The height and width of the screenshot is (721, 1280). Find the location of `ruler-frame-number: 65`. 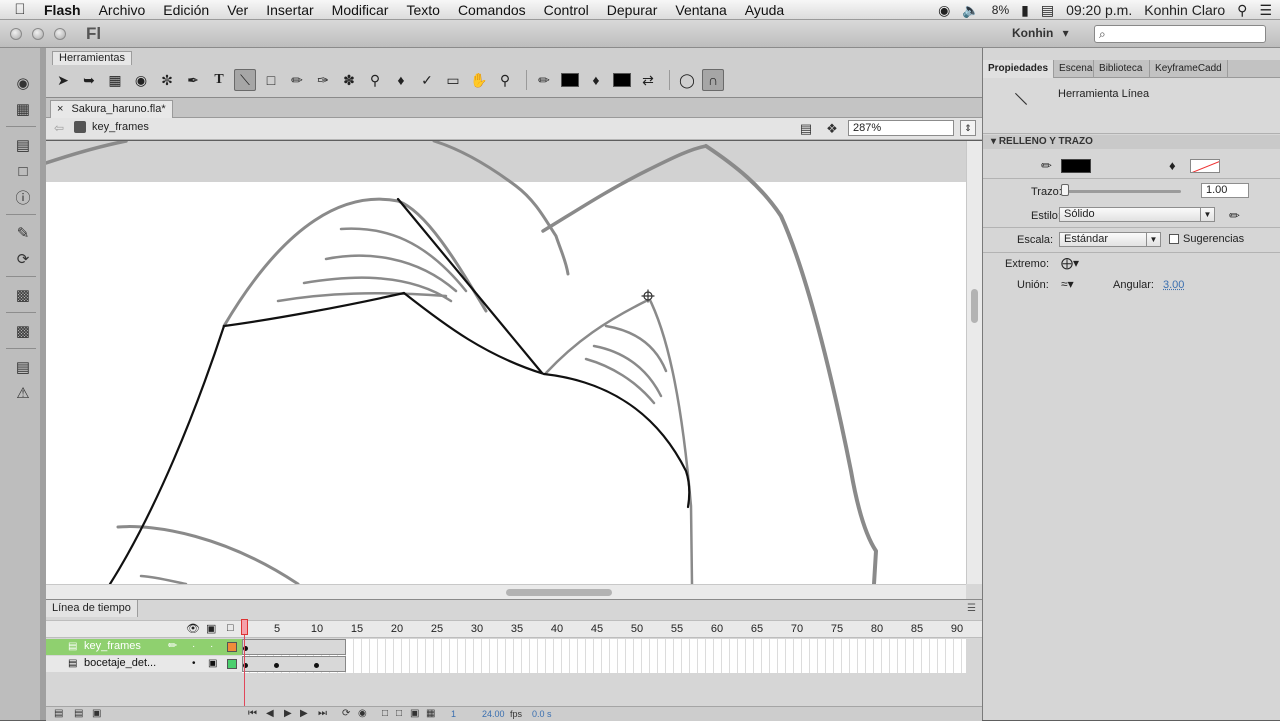

ruler-frame-number: 65 is located at coordinates (757, 629).